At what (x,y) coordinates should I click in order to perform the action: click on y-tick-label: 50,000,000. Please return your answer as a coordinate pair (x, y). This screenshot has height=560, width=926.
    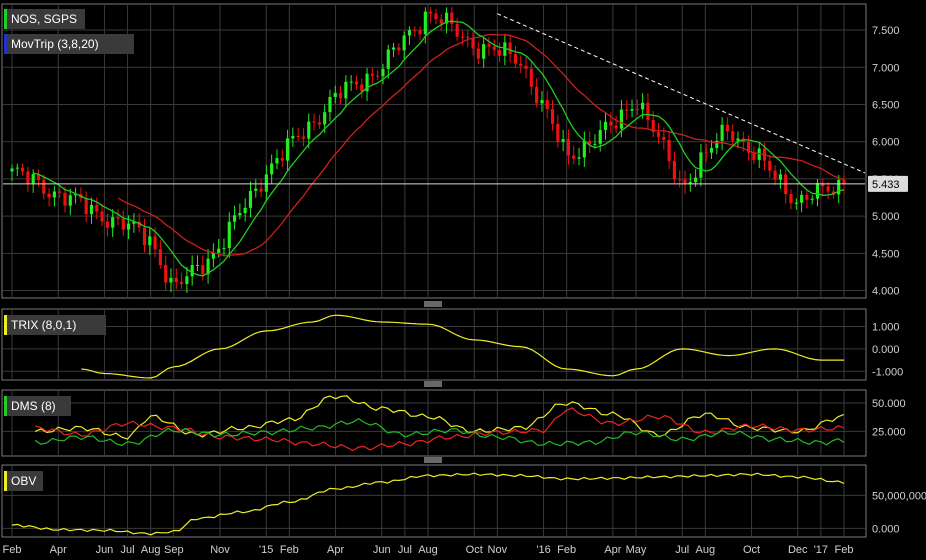
    Looking at the image, I should click on (899, 496).